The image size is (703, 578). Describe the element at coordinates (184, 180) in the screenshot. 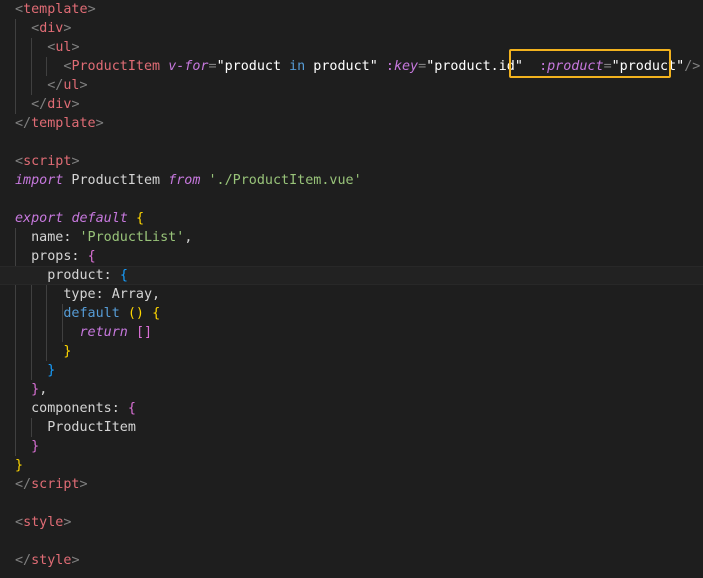

I see `code-token: from` at that location.